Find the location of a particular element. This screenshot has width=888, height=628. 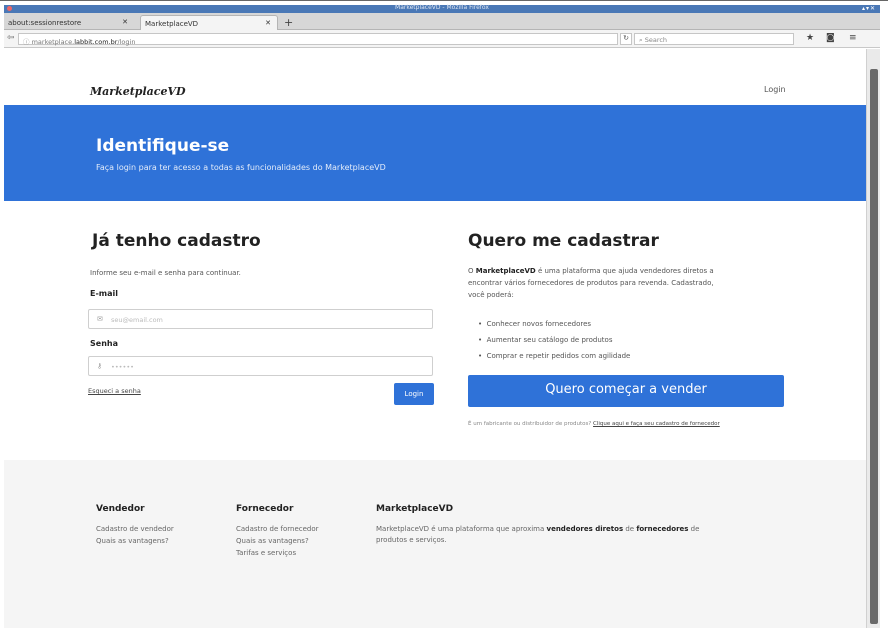

url-prefix: marketplace. is located at coordinates (53, 42).